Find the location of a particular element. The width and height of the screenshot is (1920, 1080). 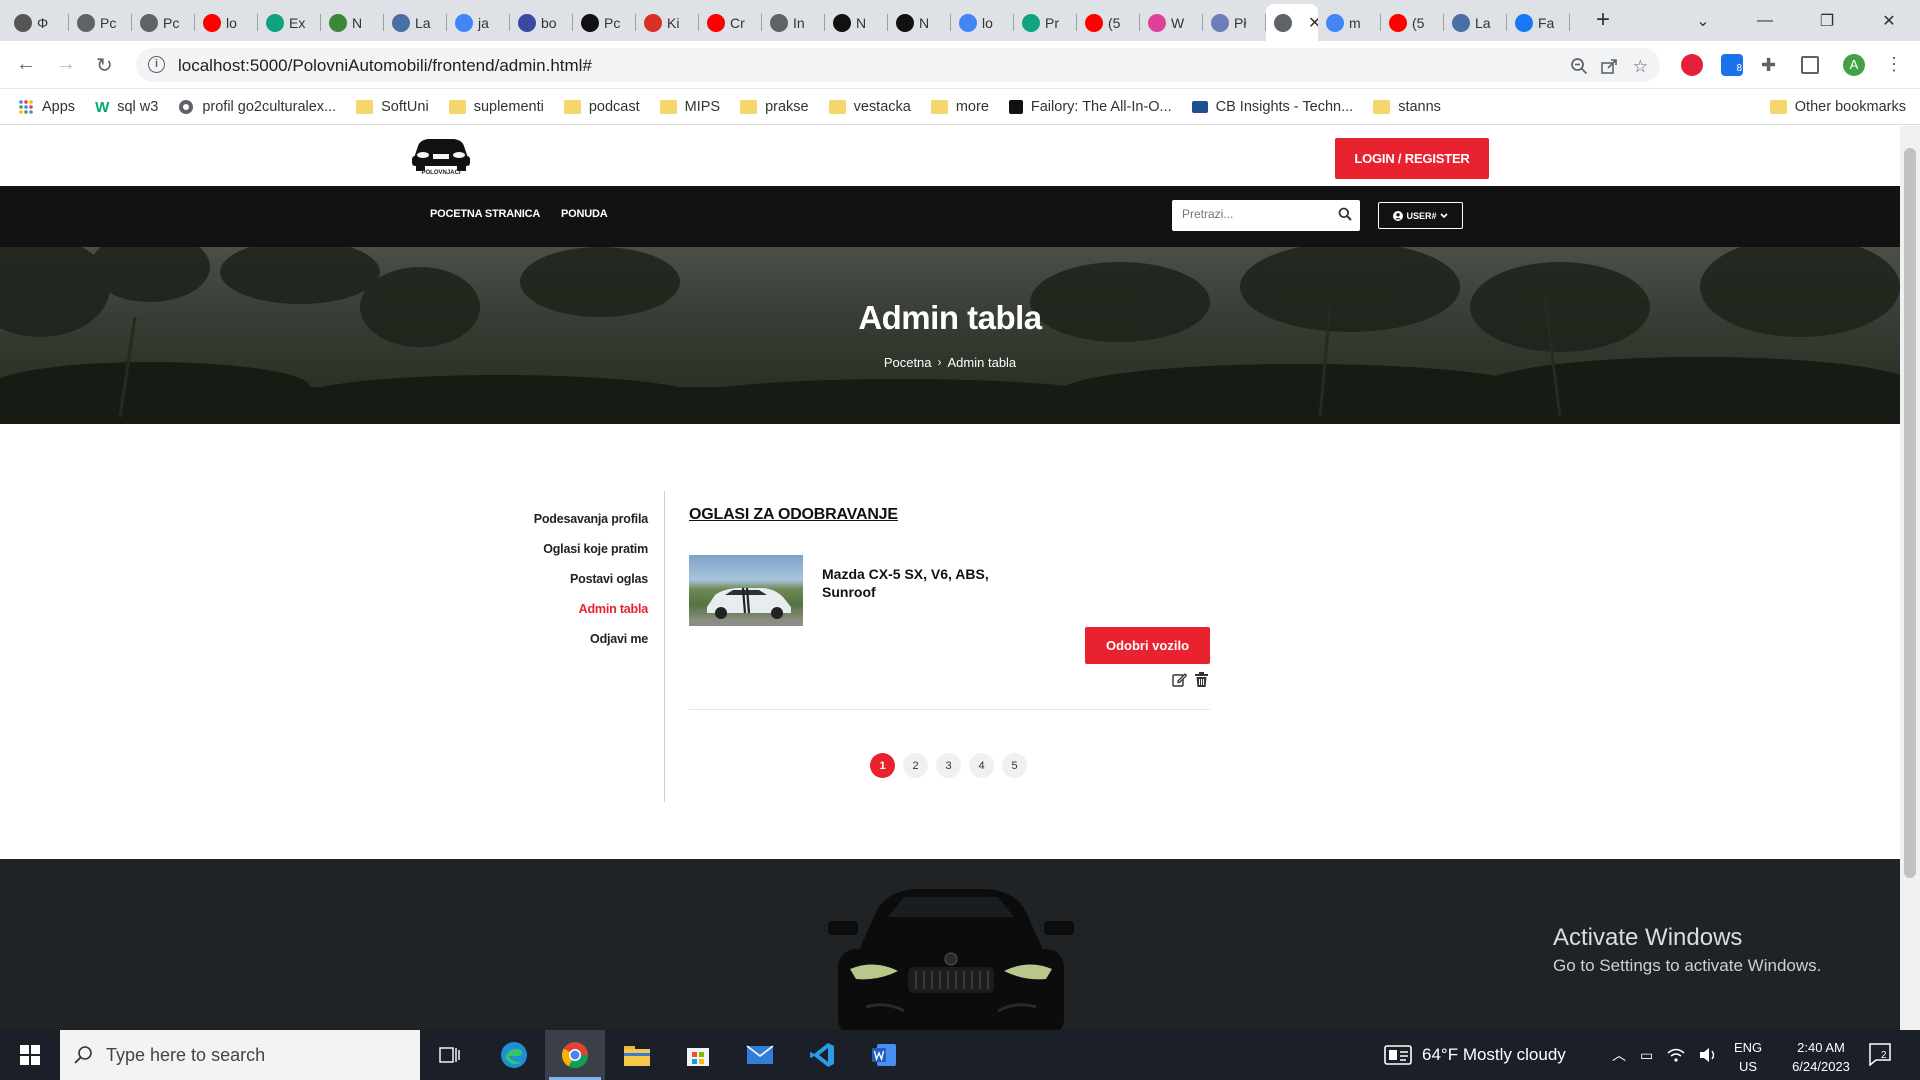

close-tab-icon: ✕ is located at coordinates (1313, 23).